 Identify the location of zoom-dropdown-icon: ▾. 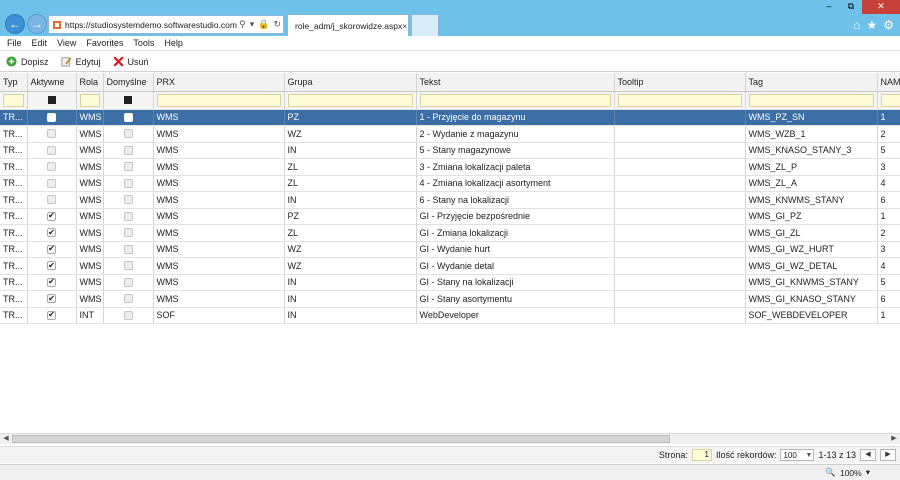
(868, 472).